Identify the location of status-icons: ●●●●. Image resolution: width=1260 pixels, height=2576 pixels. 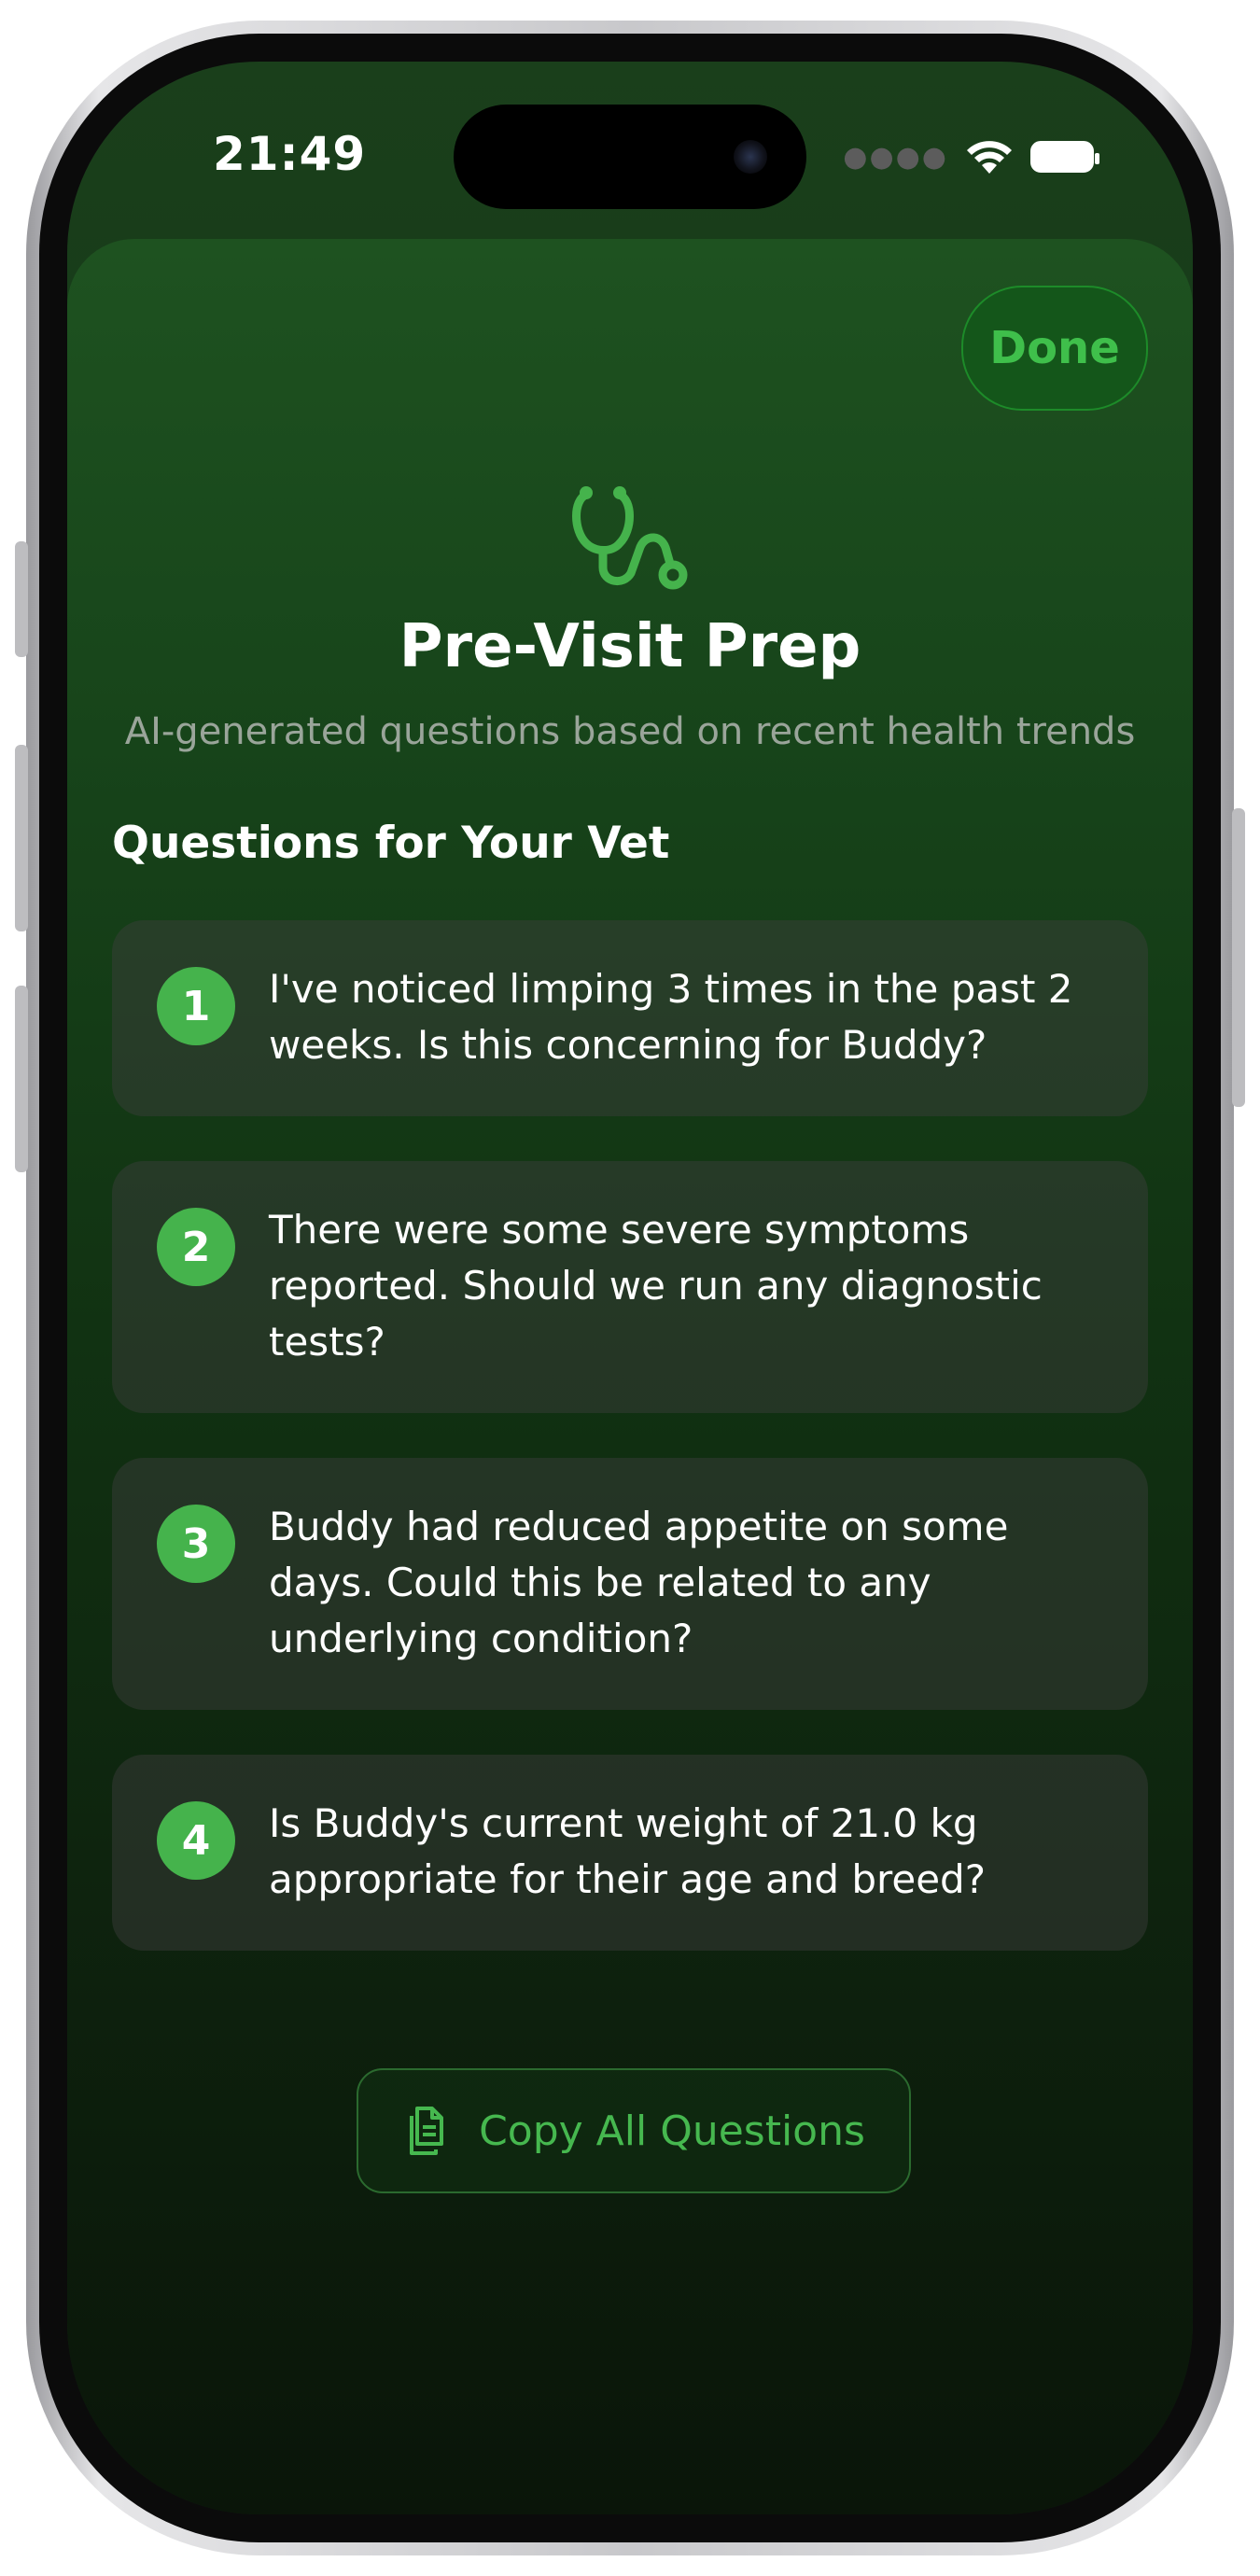
(971, 156).